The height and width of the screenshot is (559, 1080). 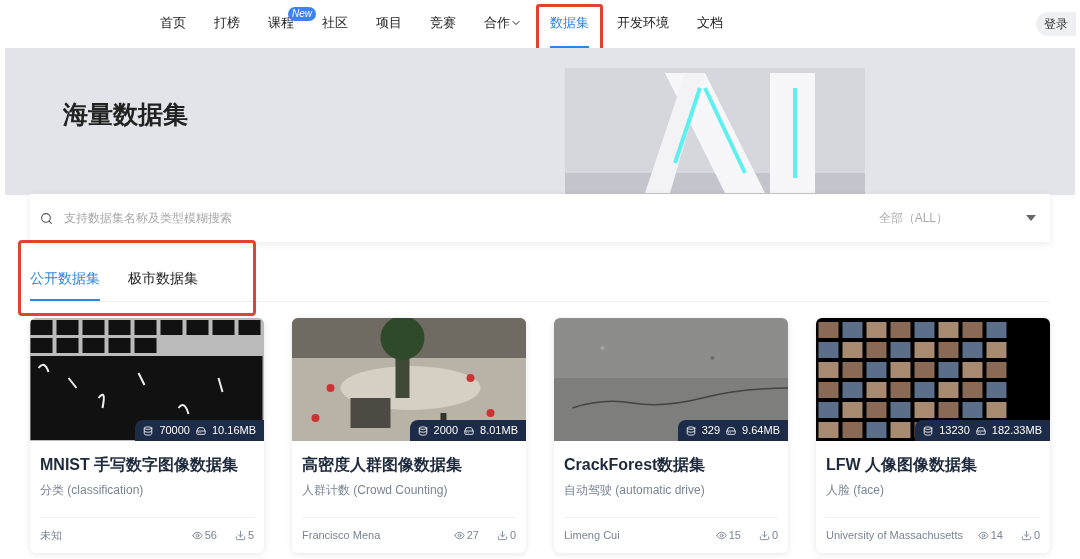 I want to click on nav-tab: 合作, so click(x=503, y=24).